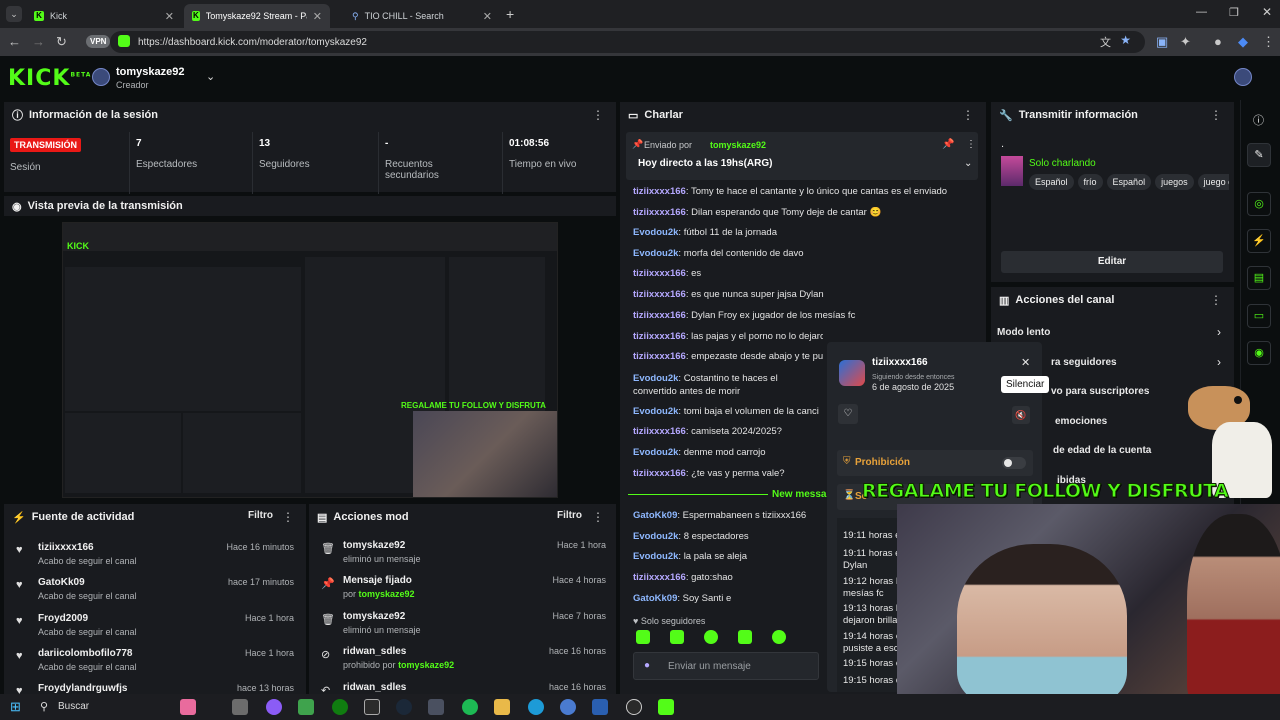  I want to click on mod-filter-button: Filtro, so click(569, 515).